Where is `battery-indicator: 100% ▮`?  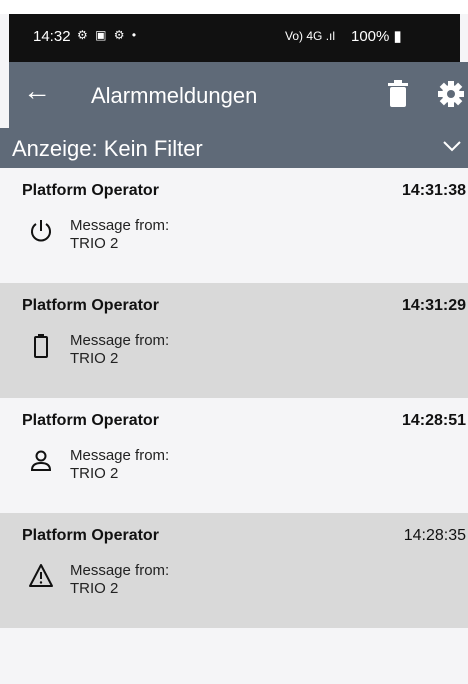
battery-indicator: 100% ▮ is located at coordinates (376, 36).